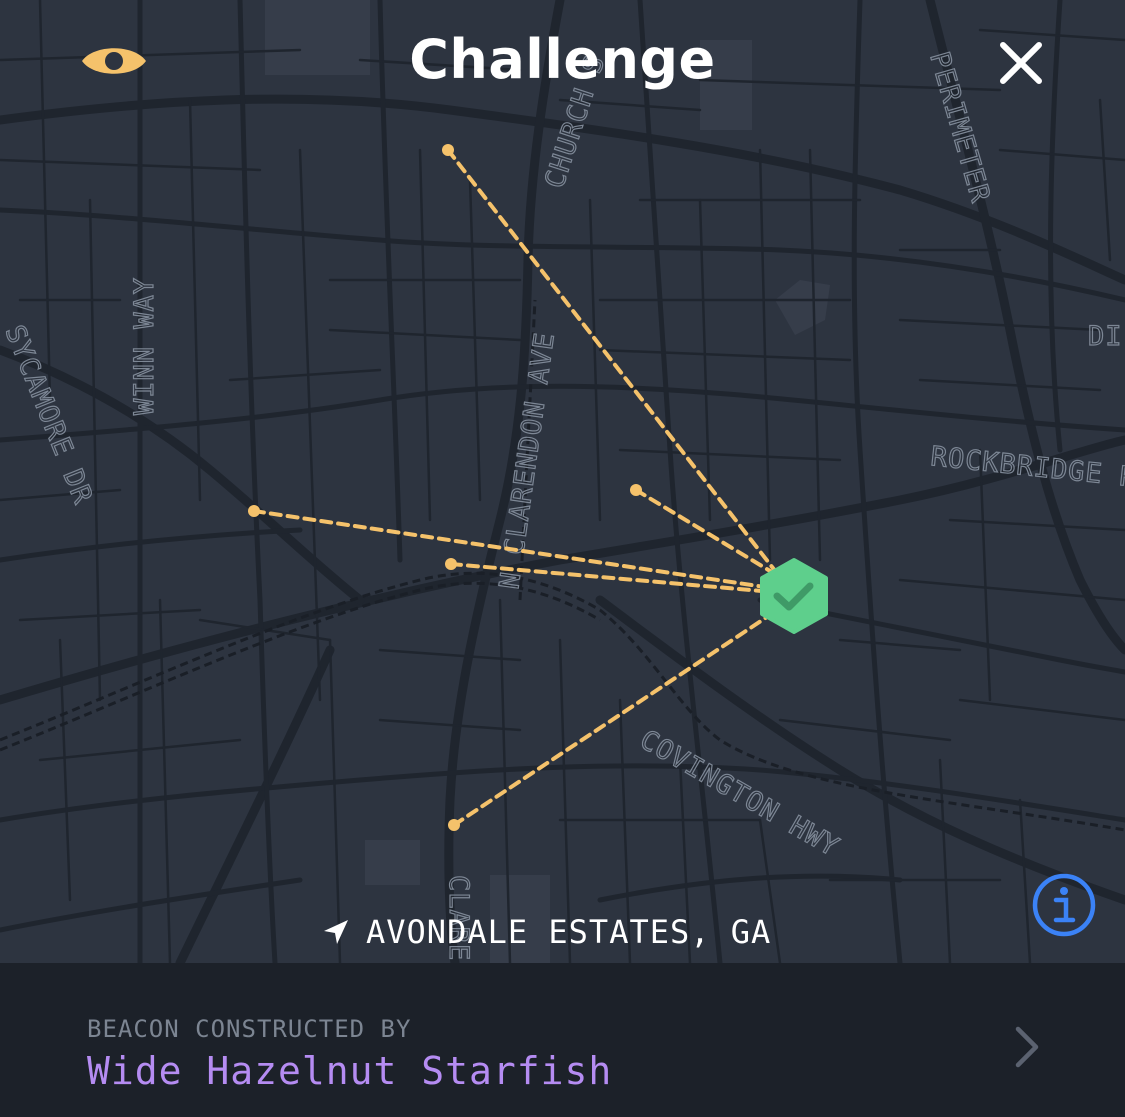 The image size is (1125, 1117). I want to click on road-label-winn: WINN WAY, so click(144, 346).